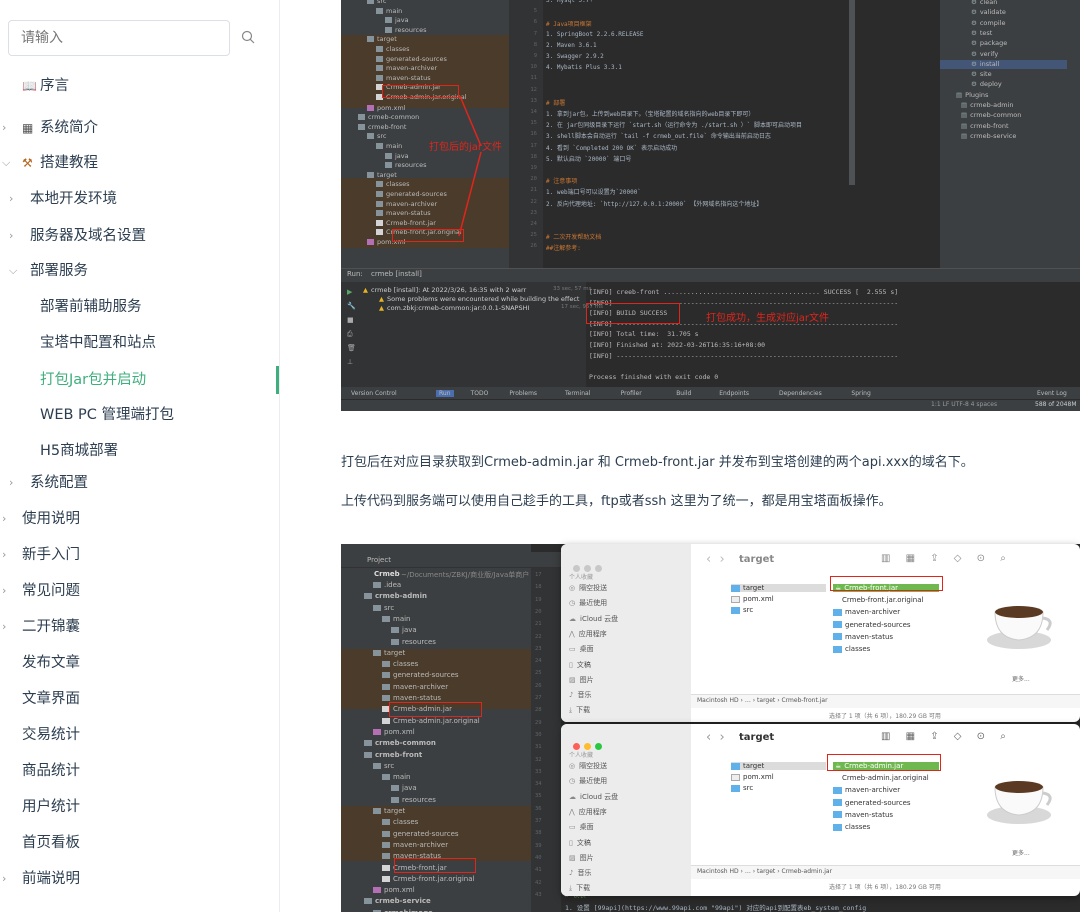 The width and height of the screenshot is (1080, 912). I want to click on maven-item: ▤ crmeb-service, so click(988, 136).